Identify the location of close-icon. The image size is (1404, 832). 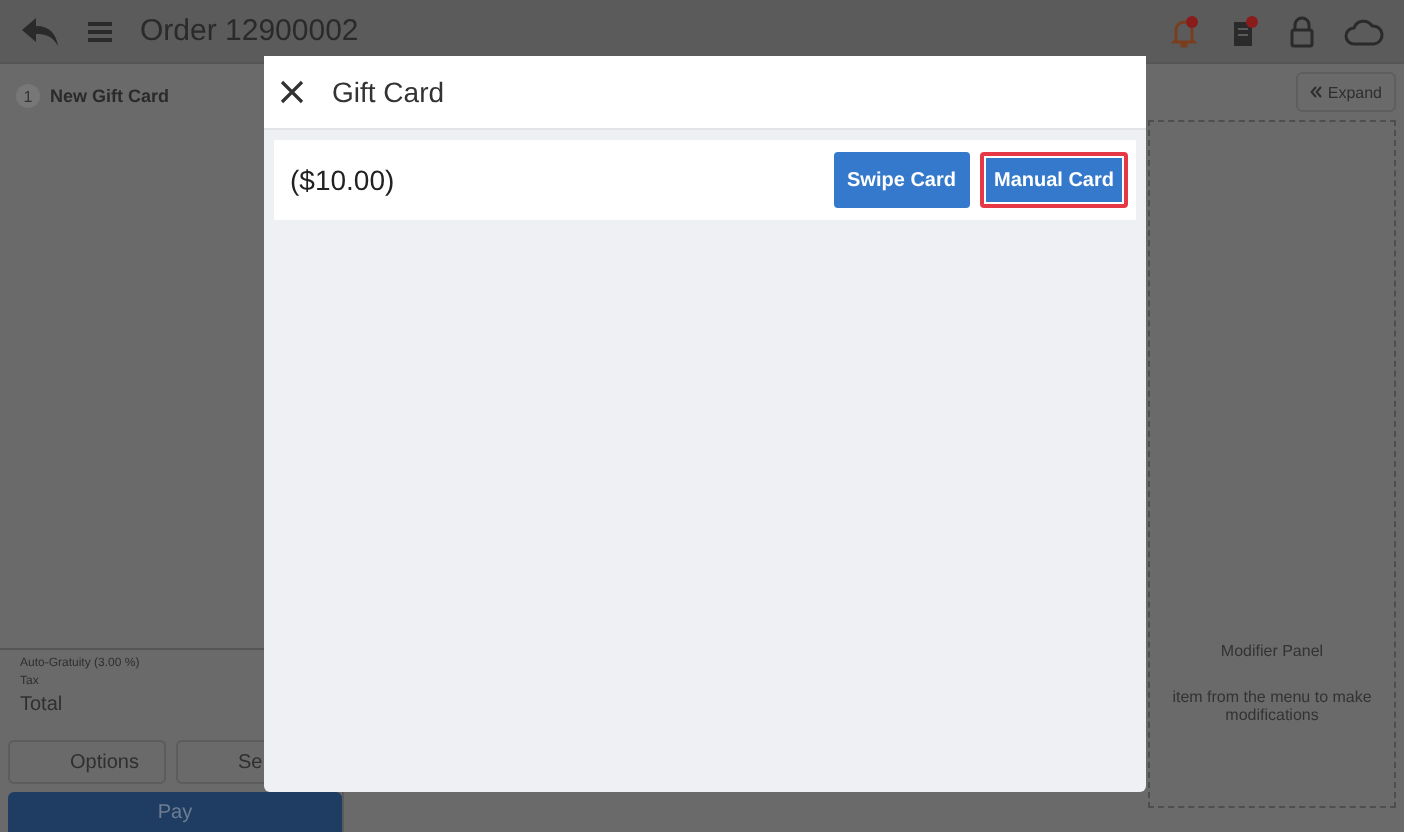
(292, 92).